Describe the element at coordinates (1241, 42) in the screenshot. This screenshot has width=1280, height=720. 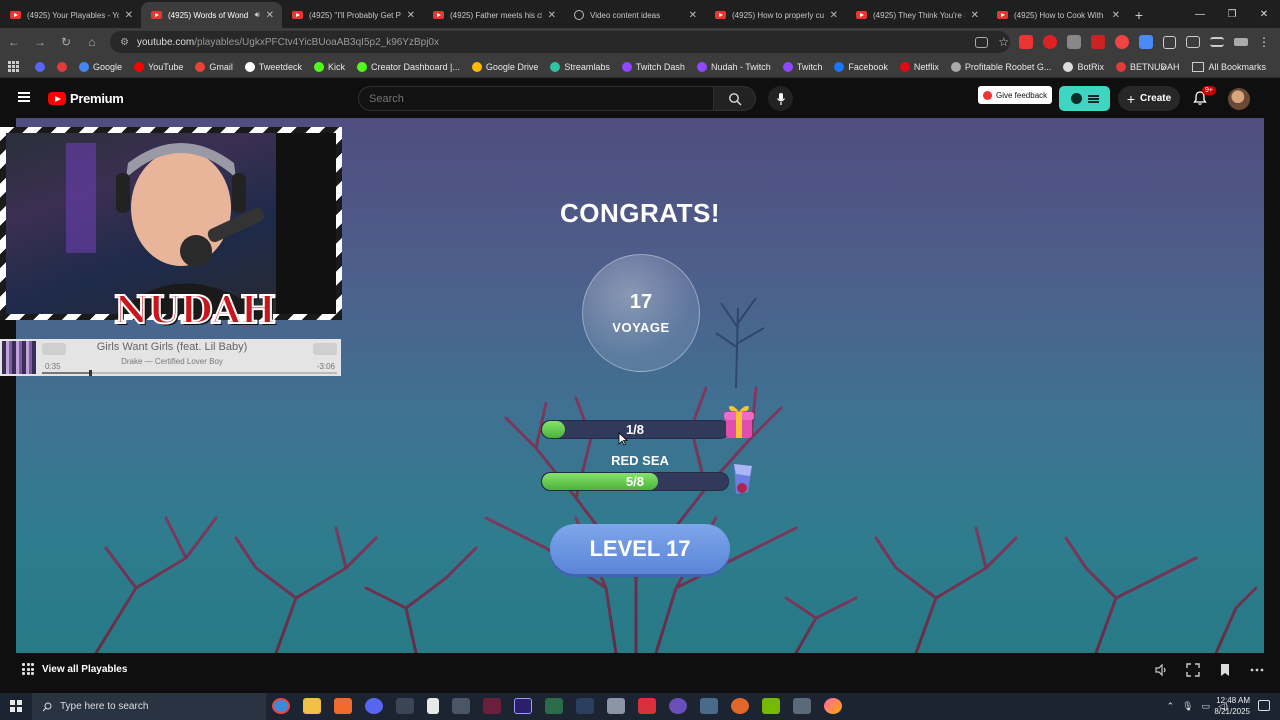
I see `media-control-icon` at that location.